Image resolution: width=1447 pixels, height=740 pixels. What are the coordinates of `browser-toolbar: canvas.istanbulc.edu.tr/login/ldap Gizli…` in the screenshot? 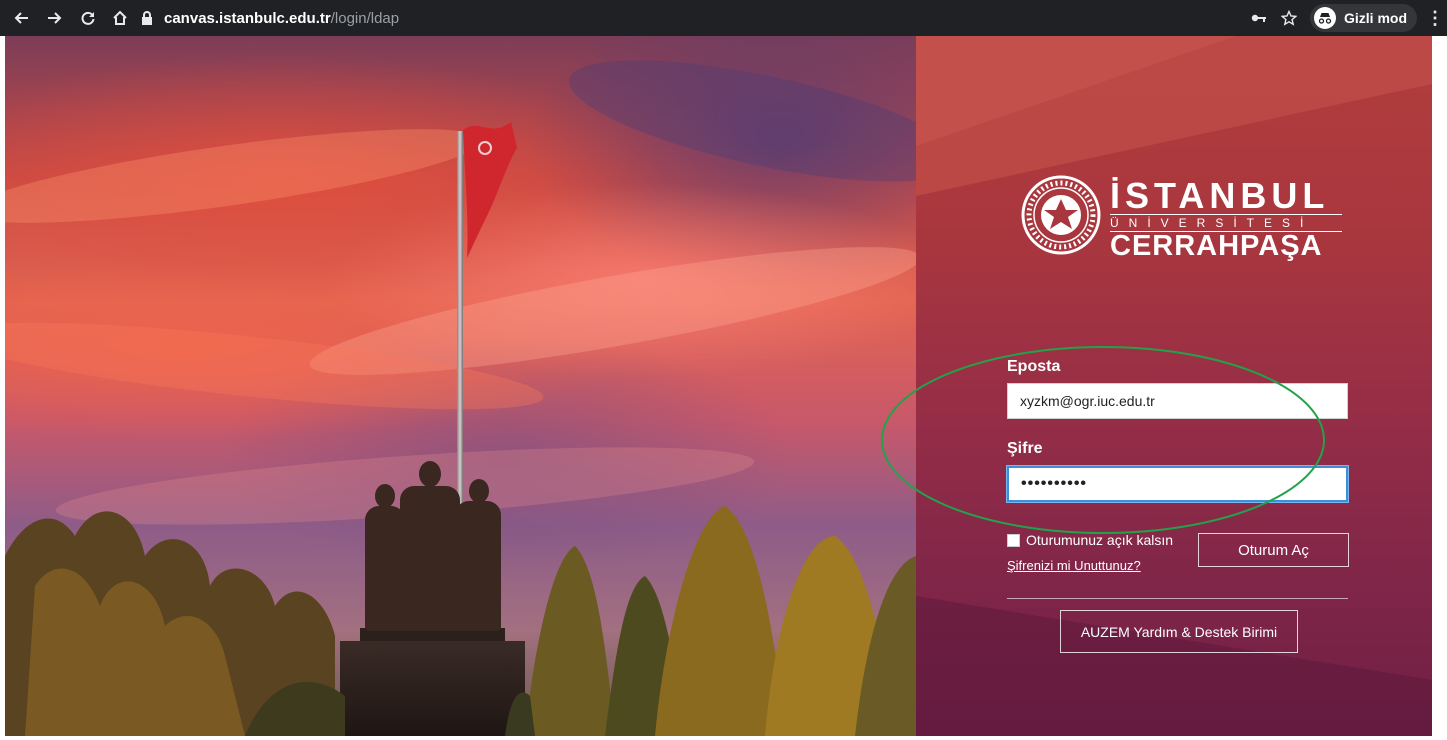 It's located at (723, 18).